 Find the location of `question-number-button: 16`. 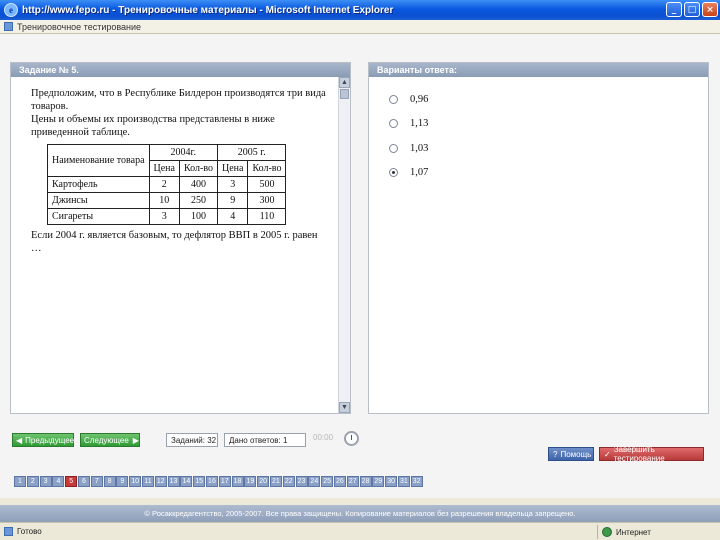

question-number-button: 16 is located at coordinates (211, 481).